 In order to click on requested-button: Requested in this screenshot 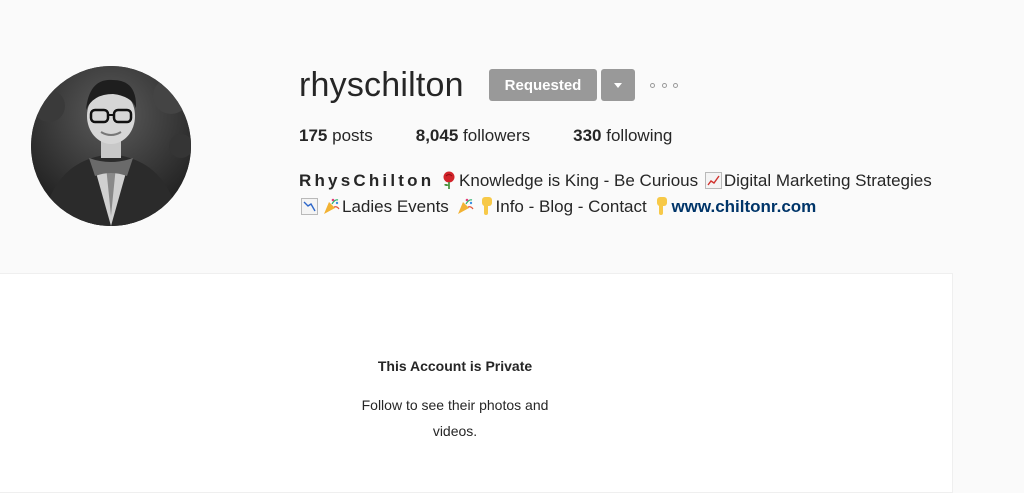, I will do `click(543, 85)`.